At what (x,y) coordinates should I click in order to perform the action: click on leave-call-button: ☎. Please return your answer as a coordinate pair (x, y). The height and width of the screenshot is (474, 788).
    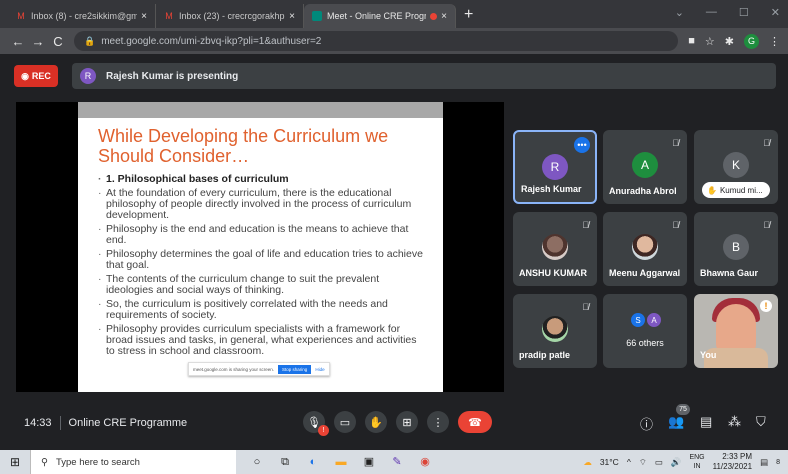
    Looking at the image, I should click on (475, 422).